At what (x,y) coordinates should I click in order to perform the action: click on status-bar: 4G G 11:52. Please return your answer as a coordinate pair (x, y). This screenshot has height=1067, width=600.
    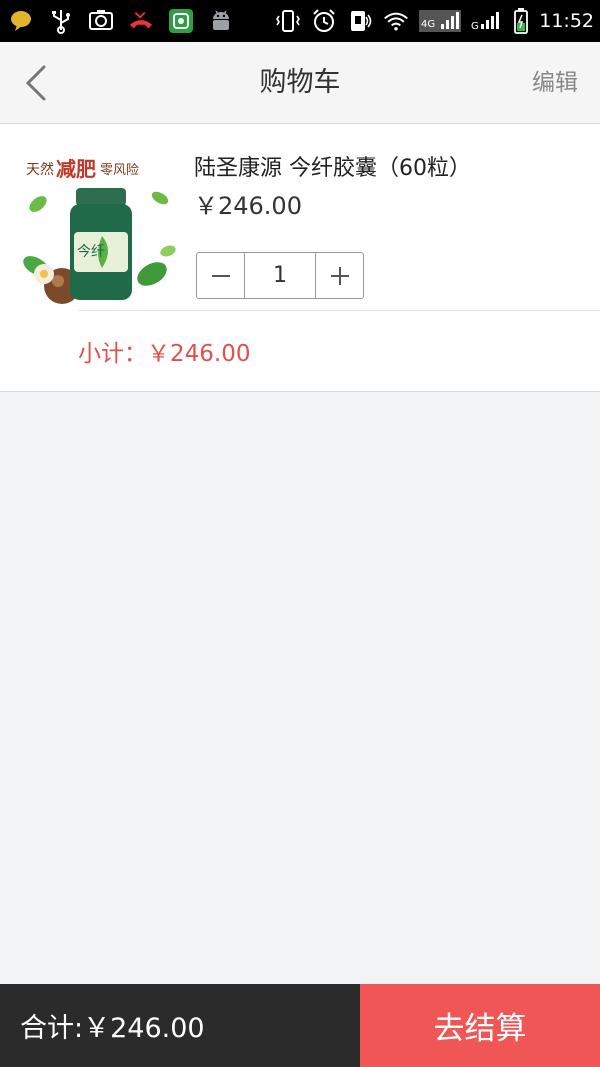
    Looking at the image, I should click on (300, 21).